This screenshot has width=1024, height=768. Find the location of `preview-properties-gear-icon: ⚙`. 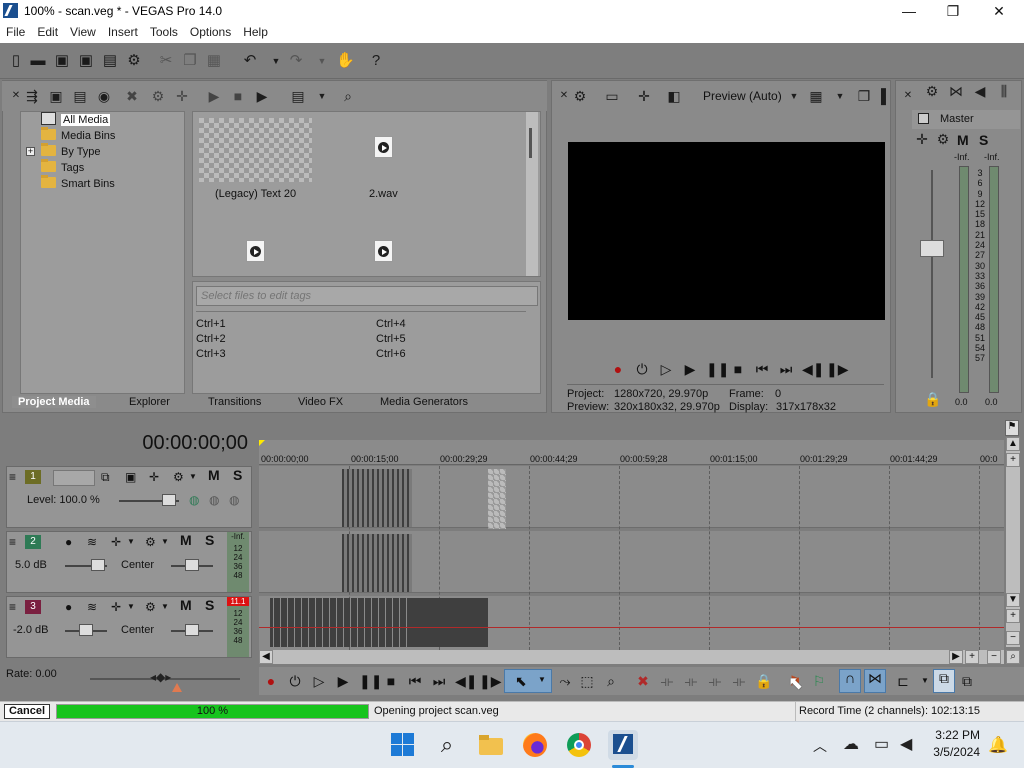

preview-properties-gear-icon: ⚙ is located at coordinates (580, 96).